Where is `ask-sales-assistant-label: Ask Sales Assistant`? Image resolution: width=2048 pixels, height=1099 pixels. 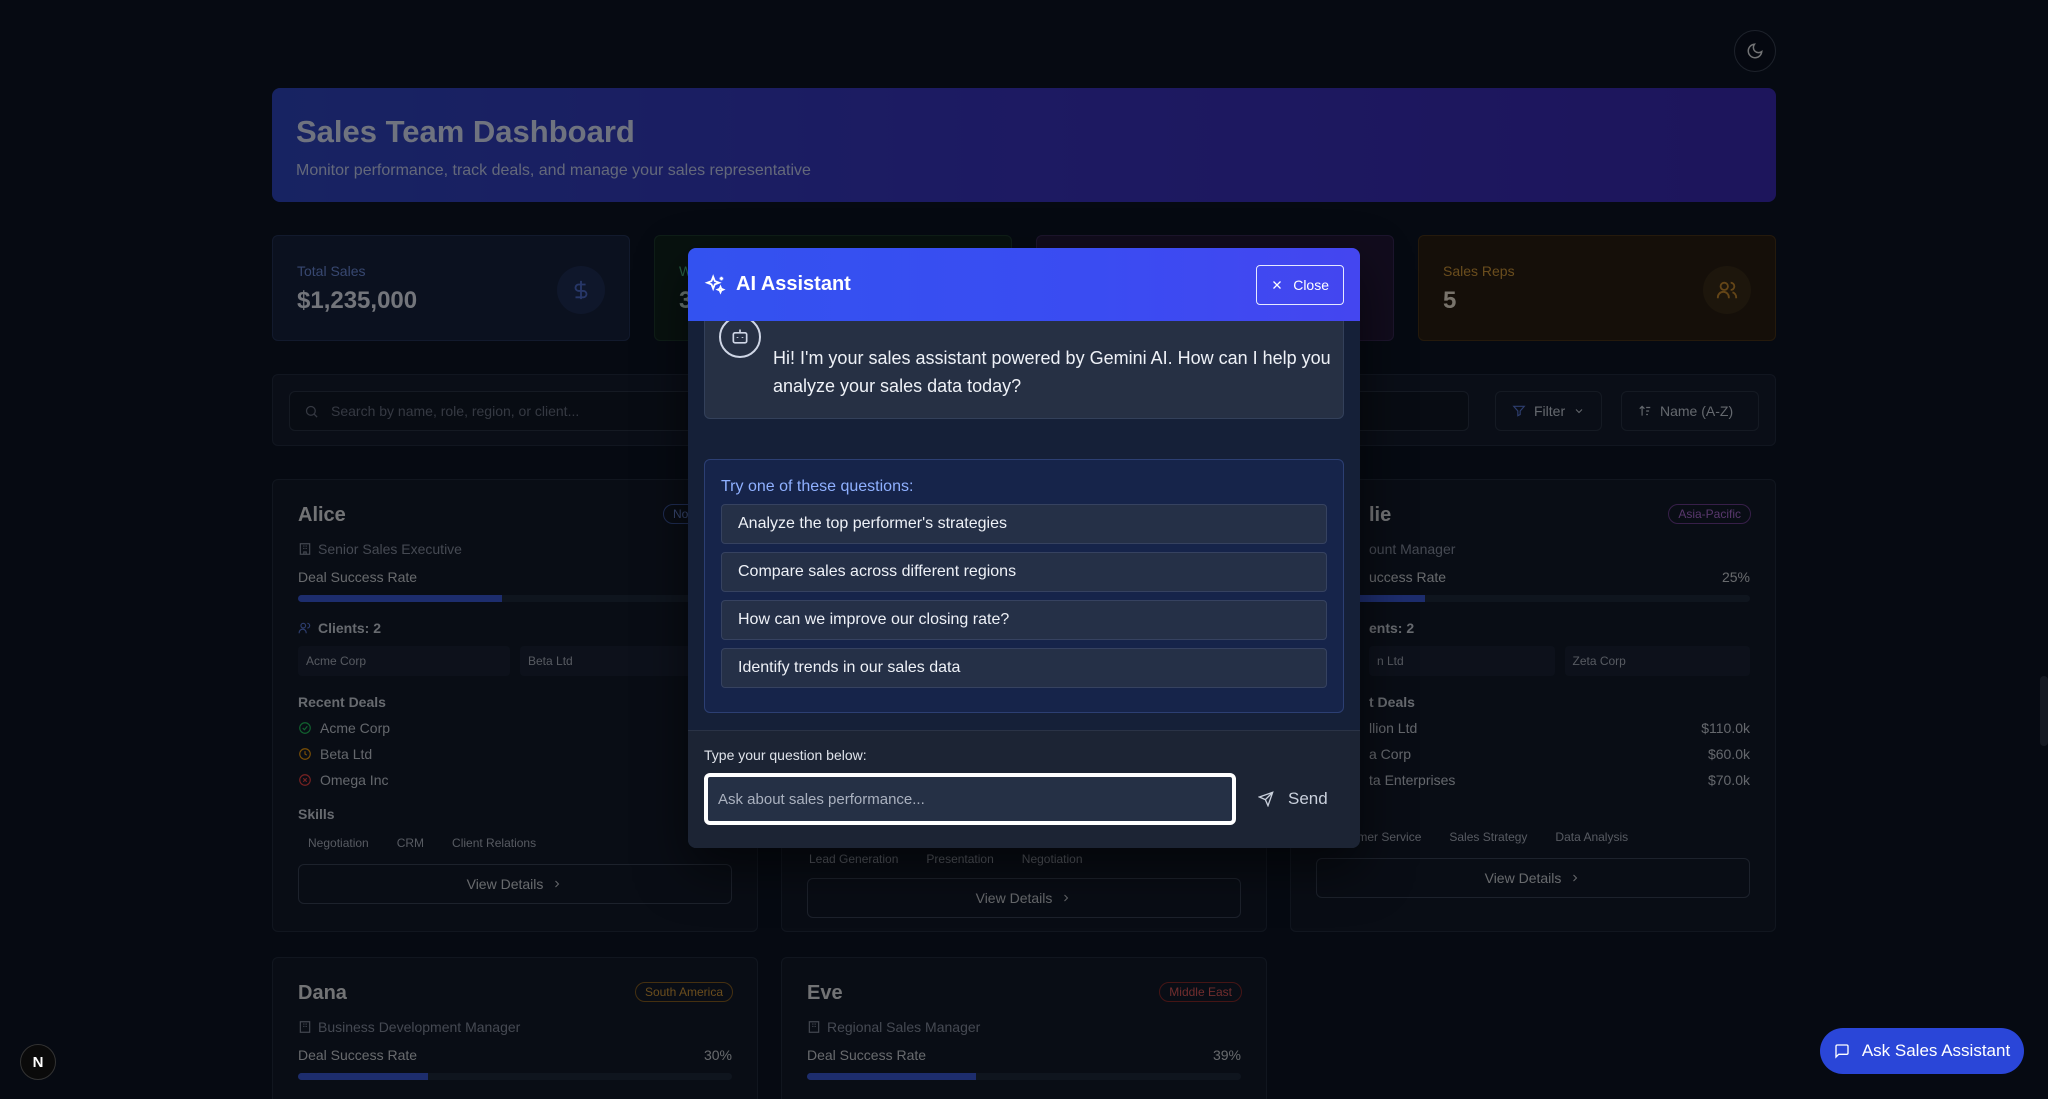
ask-sales-assistant-label: Ask Sales Assistant is located at coordinates (1936, 1050).